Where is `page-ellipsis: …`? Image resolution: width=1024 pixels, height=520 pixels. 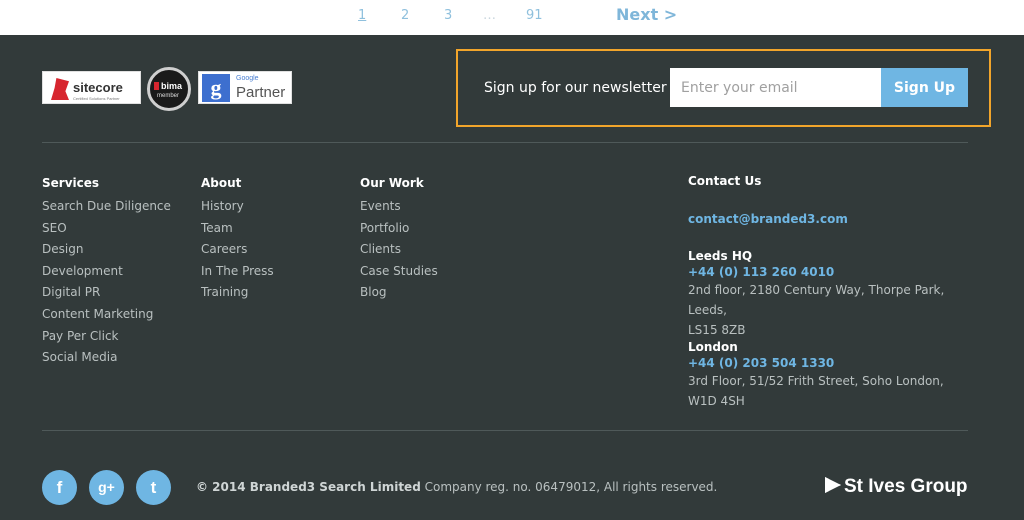
page-ellipsis: … is located at coordinates (489, 15).